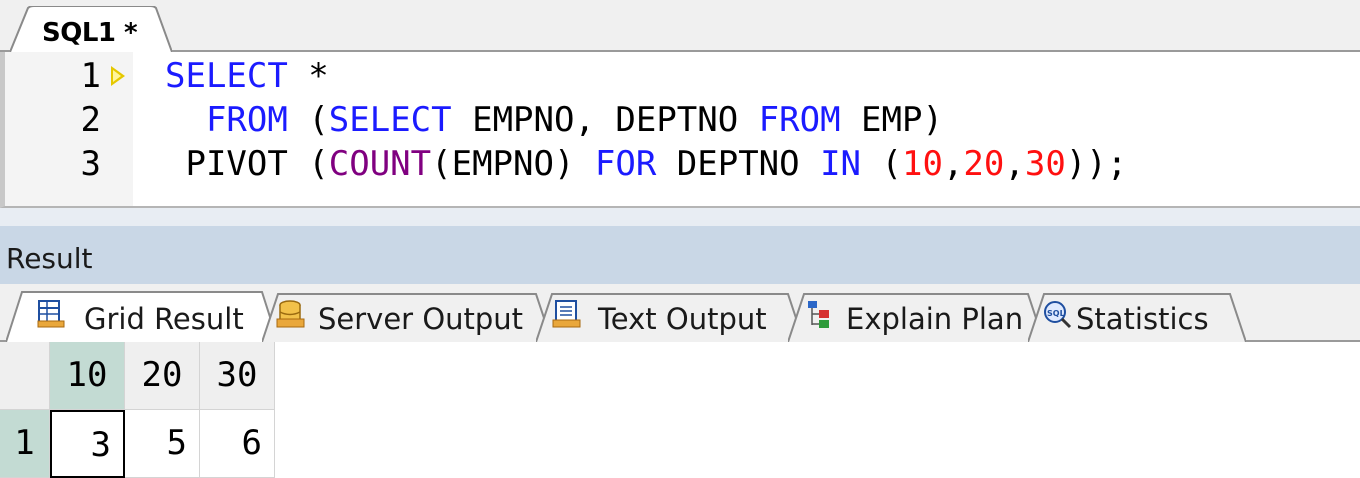 Image resolution: width=1360 pixels, height=478 pixels. What do you see at coordinates (162, 376) in the screenshot?
I see `column-header: 20` at bounding box center [162, 376].